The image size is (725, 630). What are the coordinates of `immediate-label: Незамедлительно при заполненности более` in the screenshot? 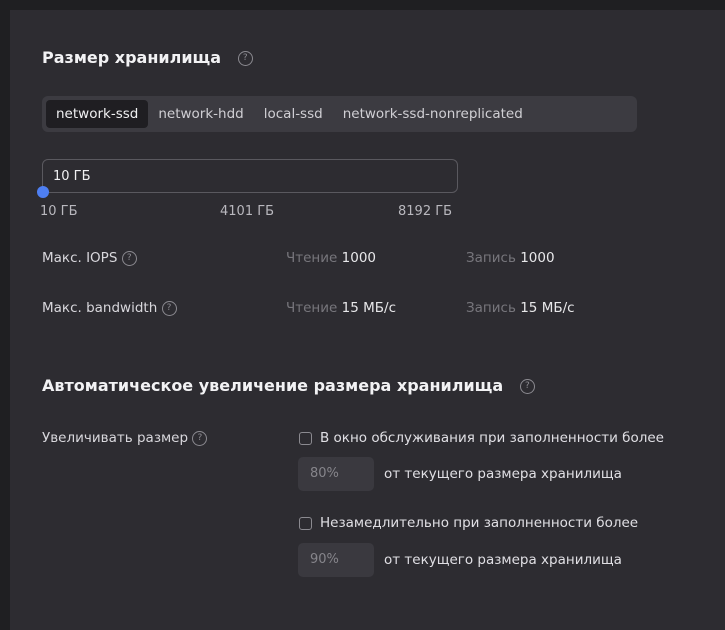 It's located at (479, 523).